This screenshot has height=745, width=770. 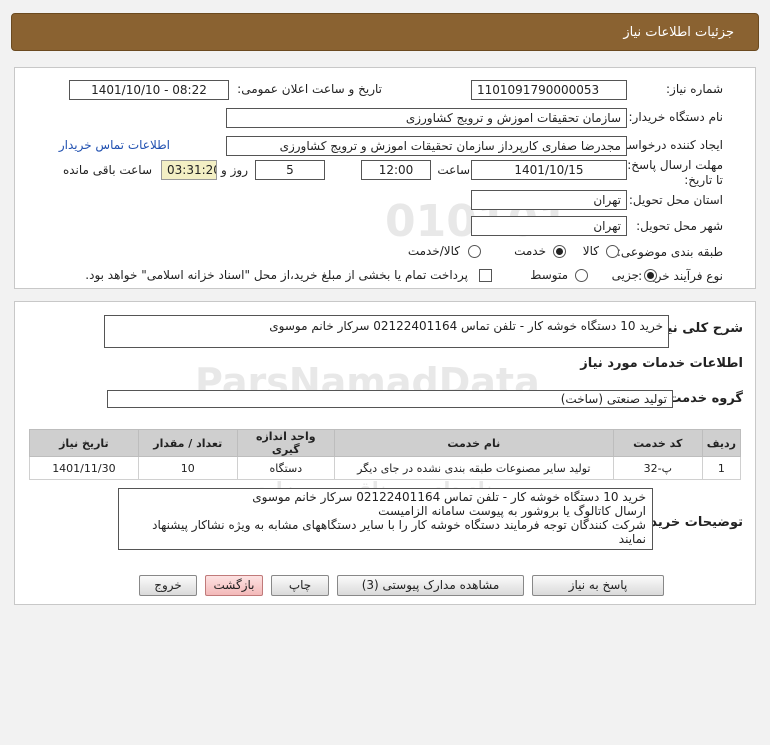 What do you see at coordinates (300, 585) in the screenshot?
I see `print-button: چاپ` at bounding box center [300, 585].